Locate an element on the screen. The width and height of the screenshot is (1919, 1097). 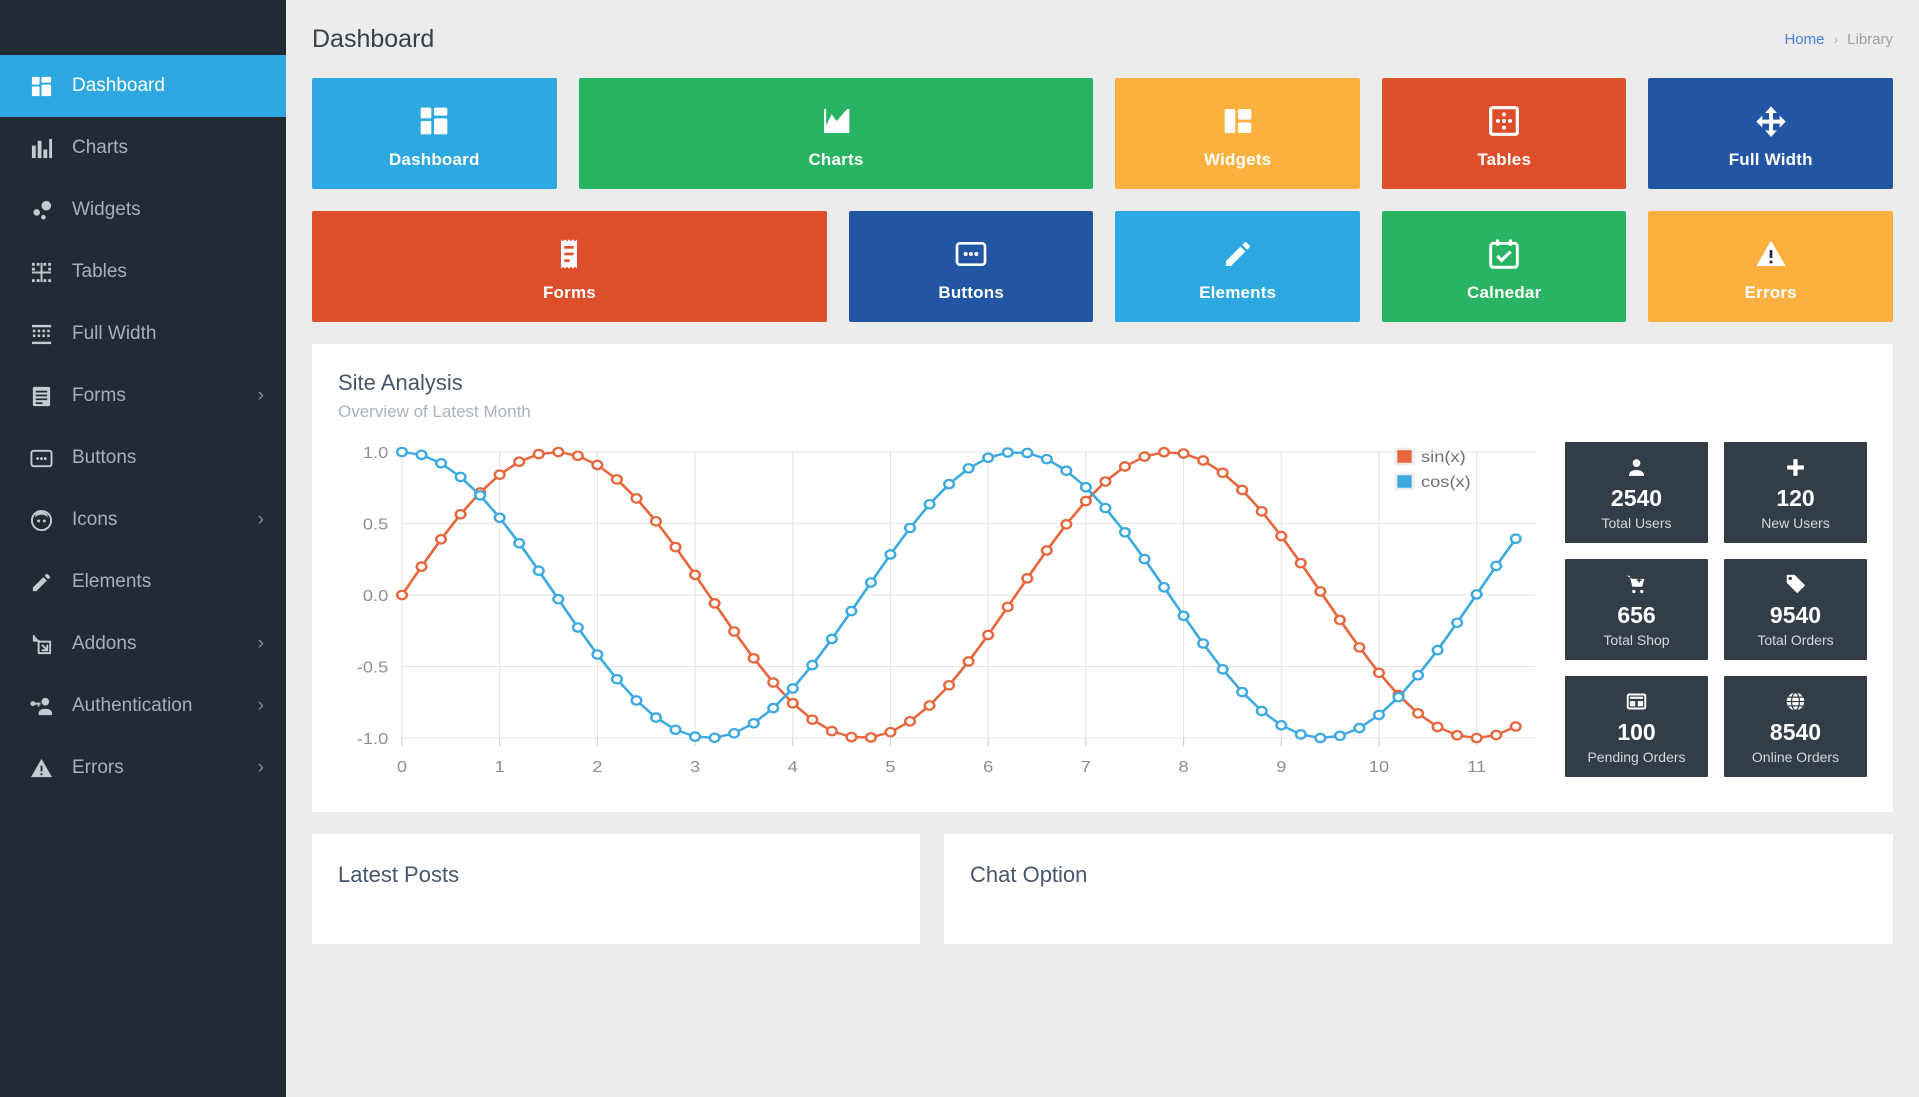
key-user-icon is located at coordinates (41, 706).